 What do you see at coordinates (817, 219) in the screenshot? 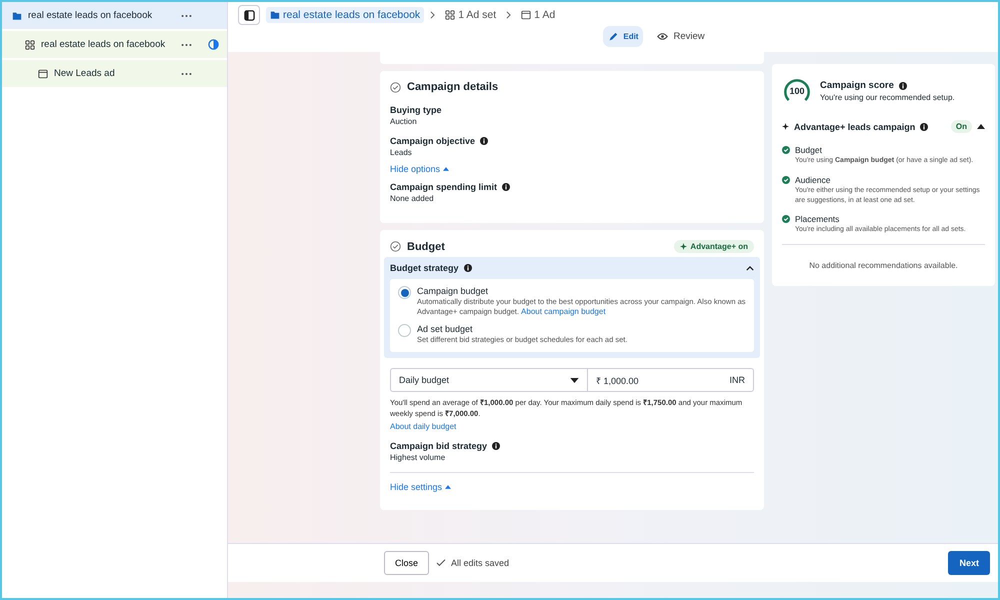
I see `check-title: Placements` at bounding box center [817, 219].